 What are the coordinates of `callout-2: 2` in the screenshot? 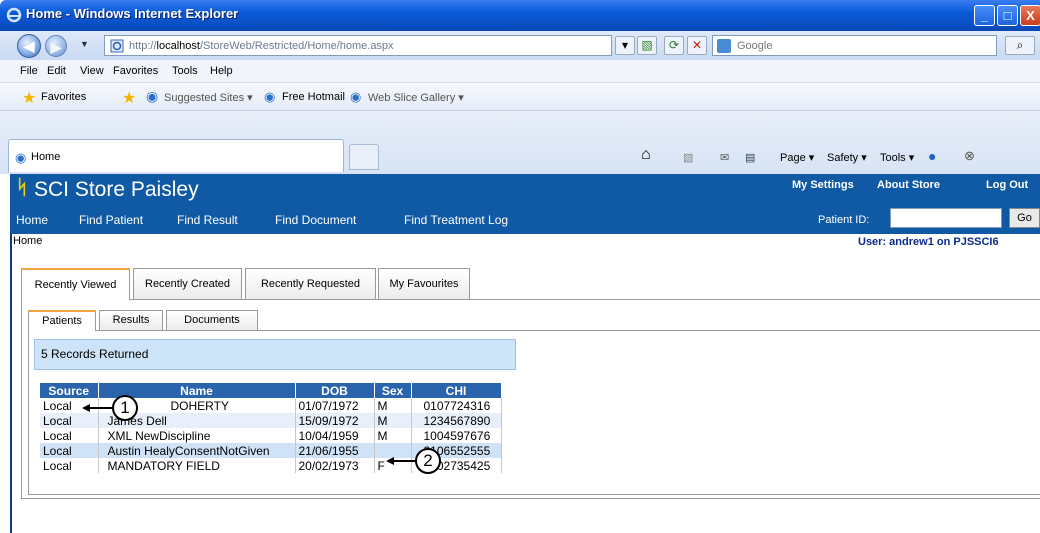 It's located at (428, 461).